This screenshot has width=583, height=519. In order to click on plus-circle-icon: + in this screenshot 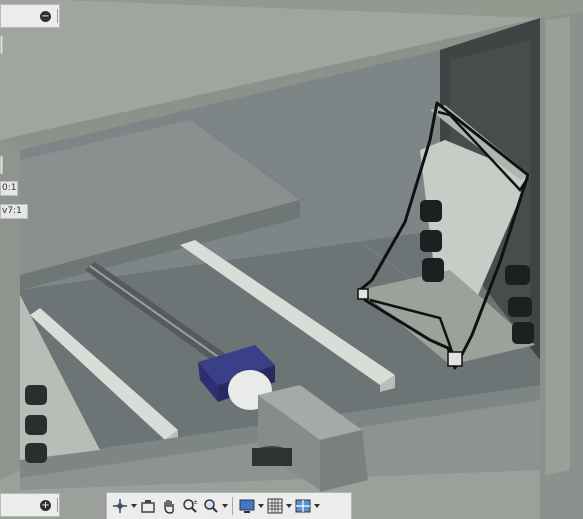, I will do `click(45, 505)`.